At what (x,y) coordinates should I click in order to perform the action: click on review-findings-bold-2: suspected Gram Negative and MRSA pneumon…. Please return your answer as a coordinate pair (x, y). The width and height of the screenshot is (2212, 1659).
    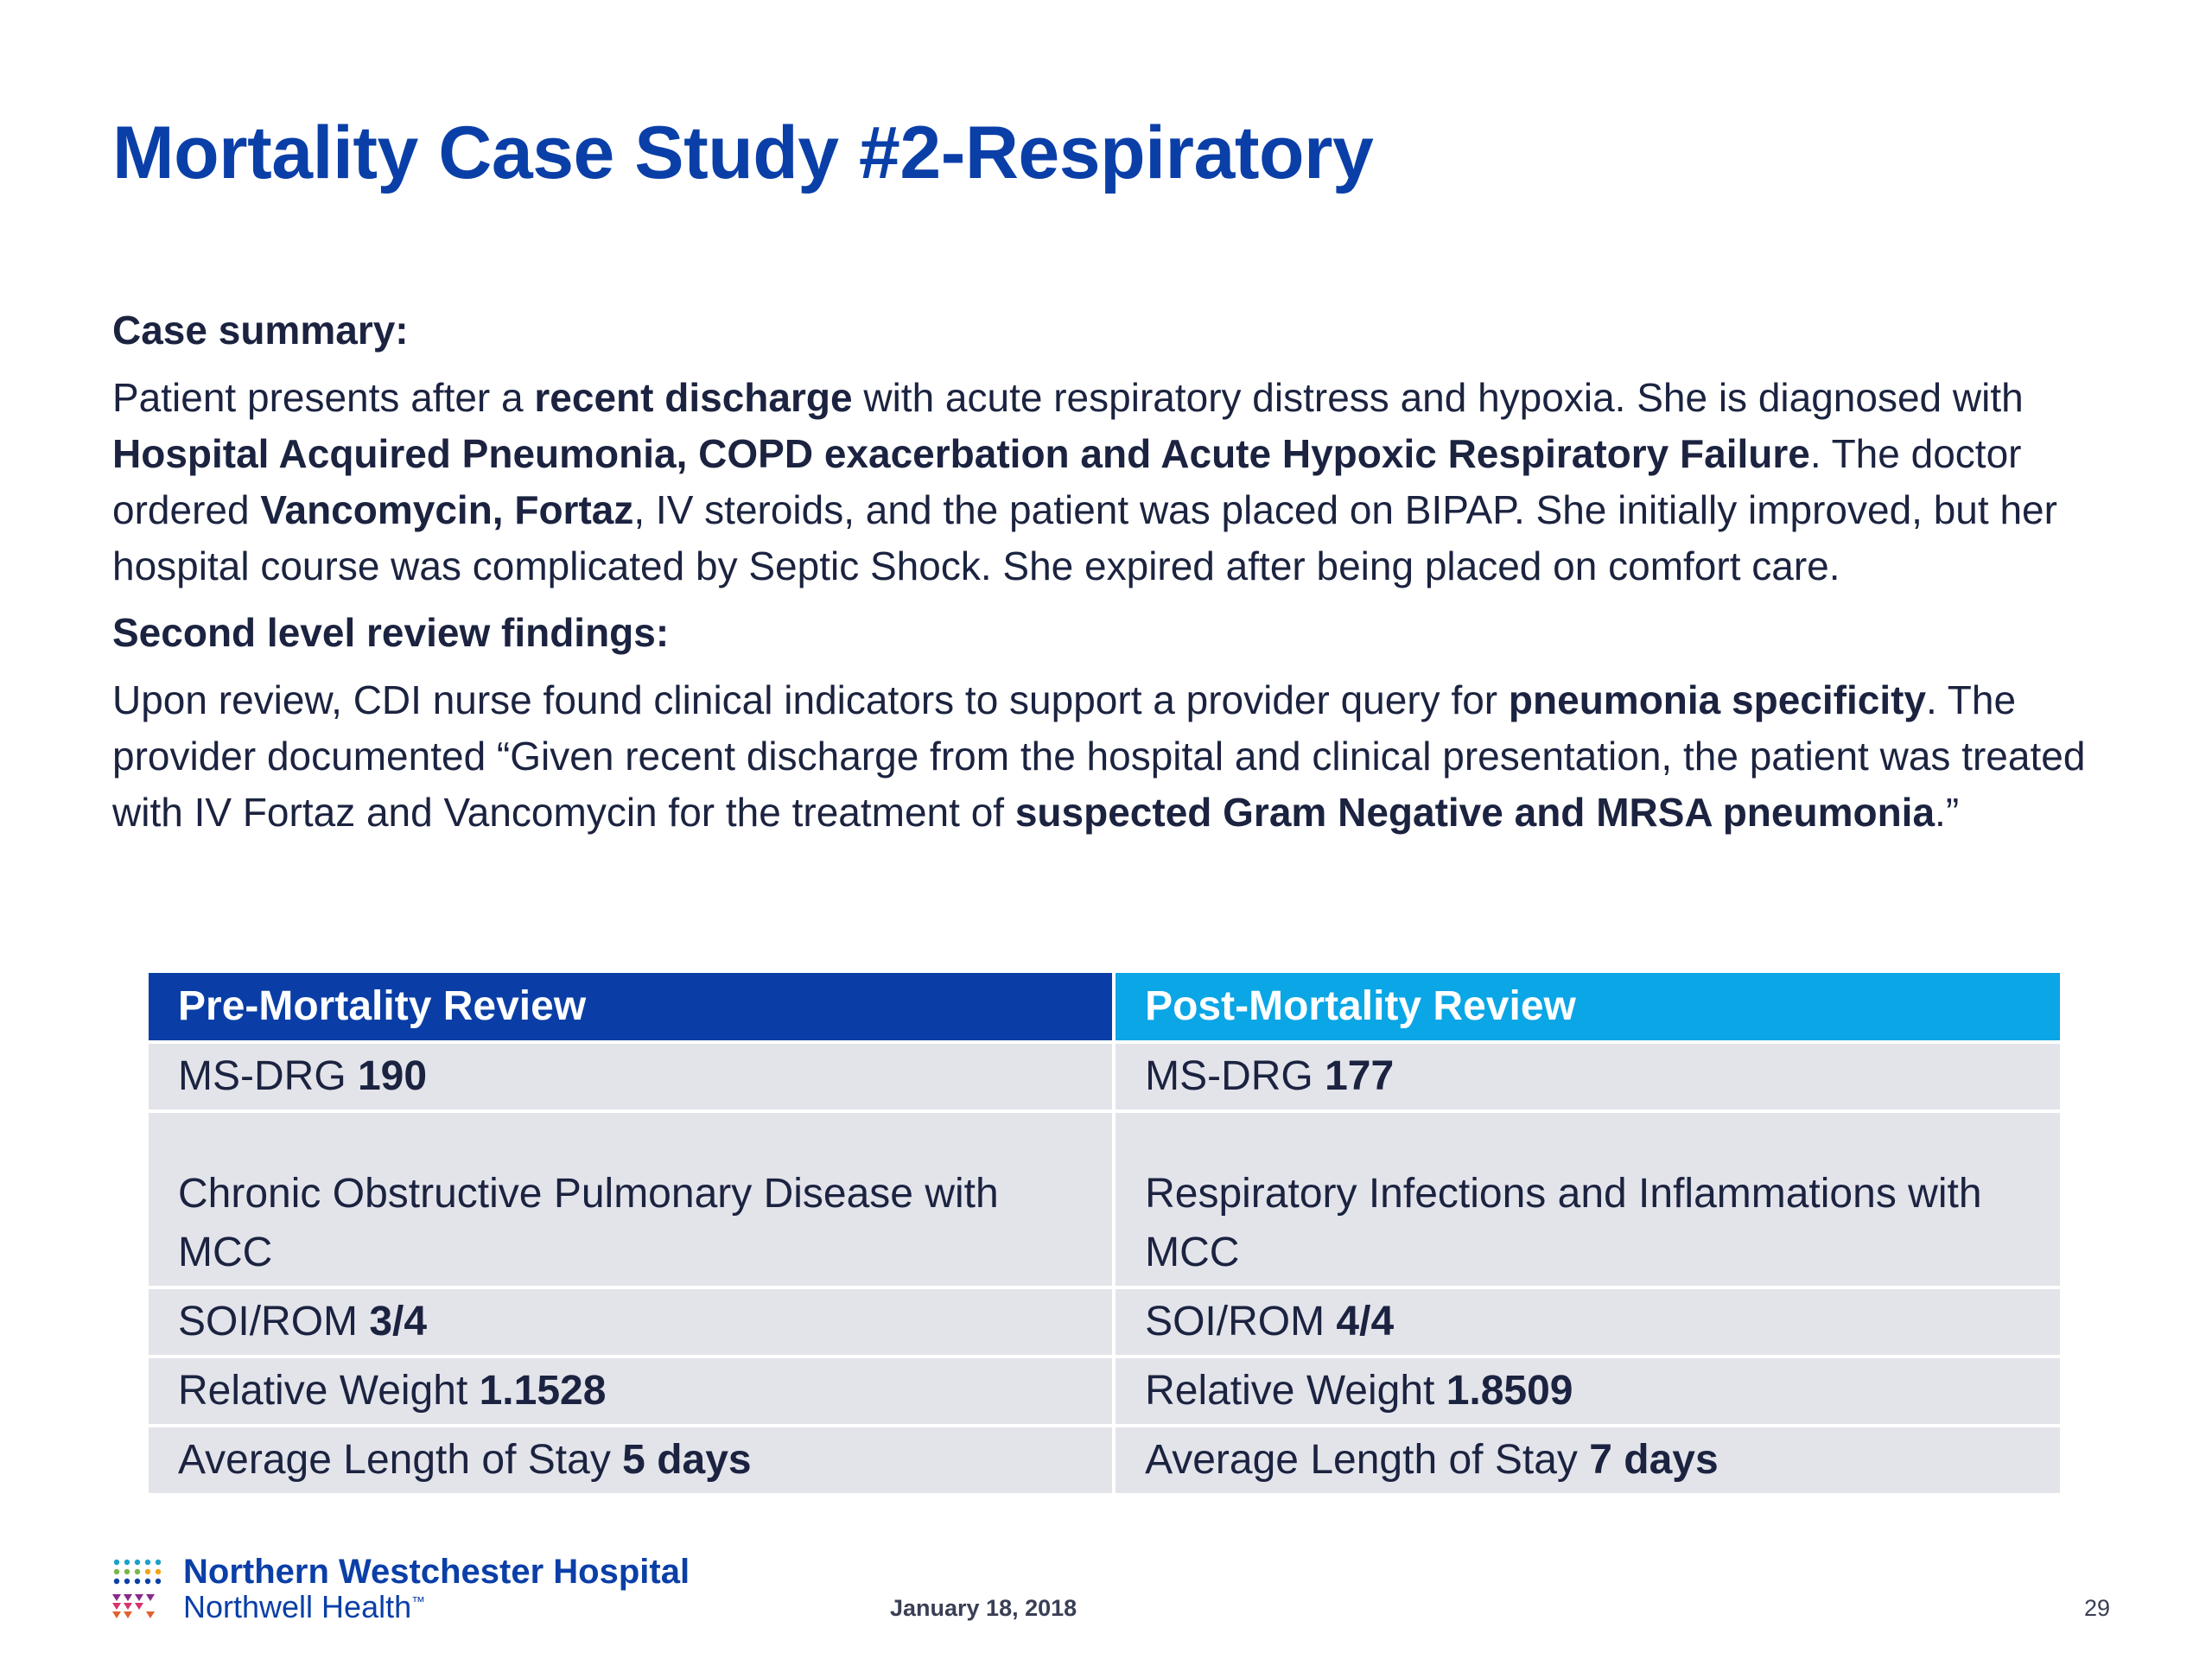
    Looking at the image, I should click on (1475, 812).